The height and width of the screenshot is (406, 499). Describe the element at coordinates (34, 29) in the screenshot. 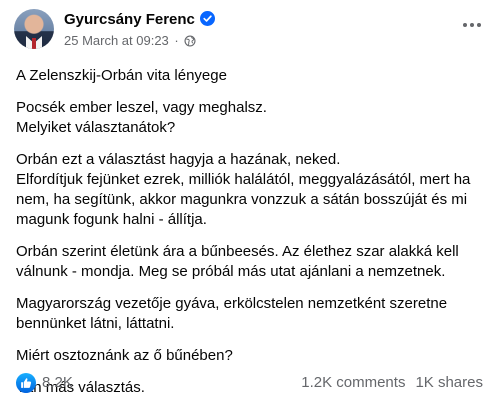

I see `author-avatar` at that location.